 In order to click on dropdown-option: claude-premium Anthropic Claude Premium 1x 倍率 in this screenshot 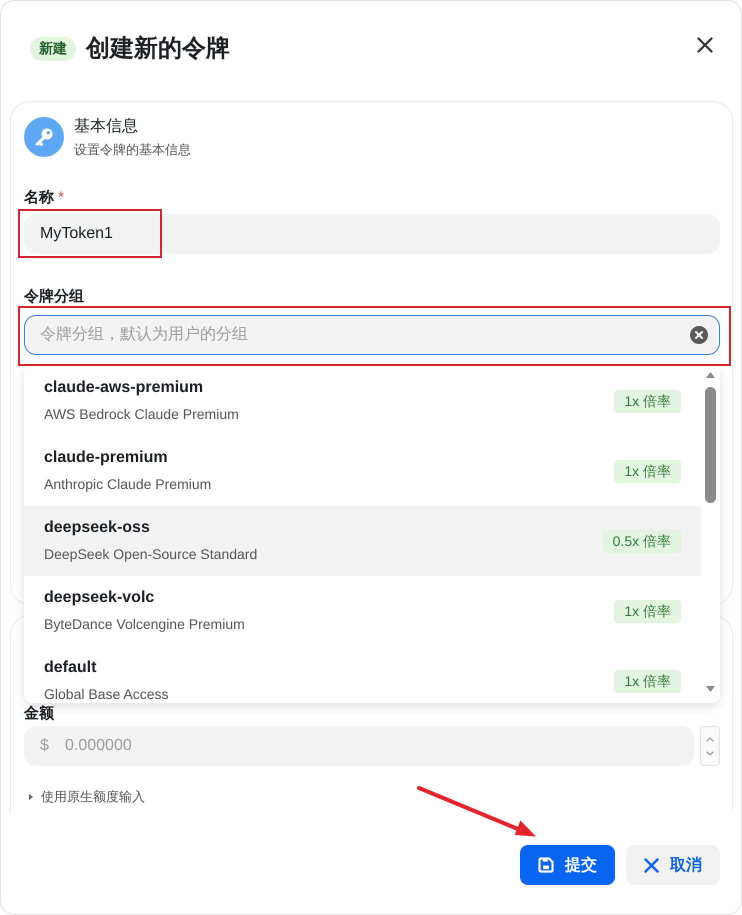, I will do `click(362, 471)`.